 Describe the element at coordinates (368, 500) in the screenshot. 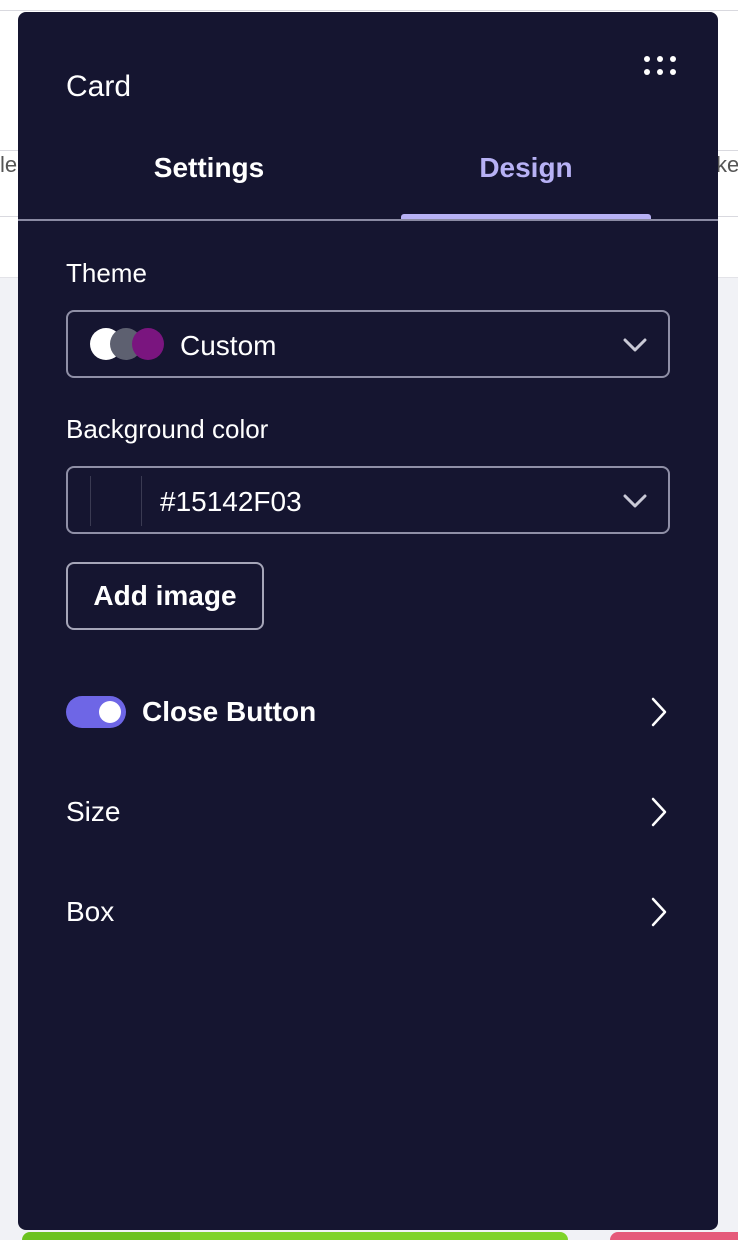

I see `background-color-select: #15142F03` at that location.